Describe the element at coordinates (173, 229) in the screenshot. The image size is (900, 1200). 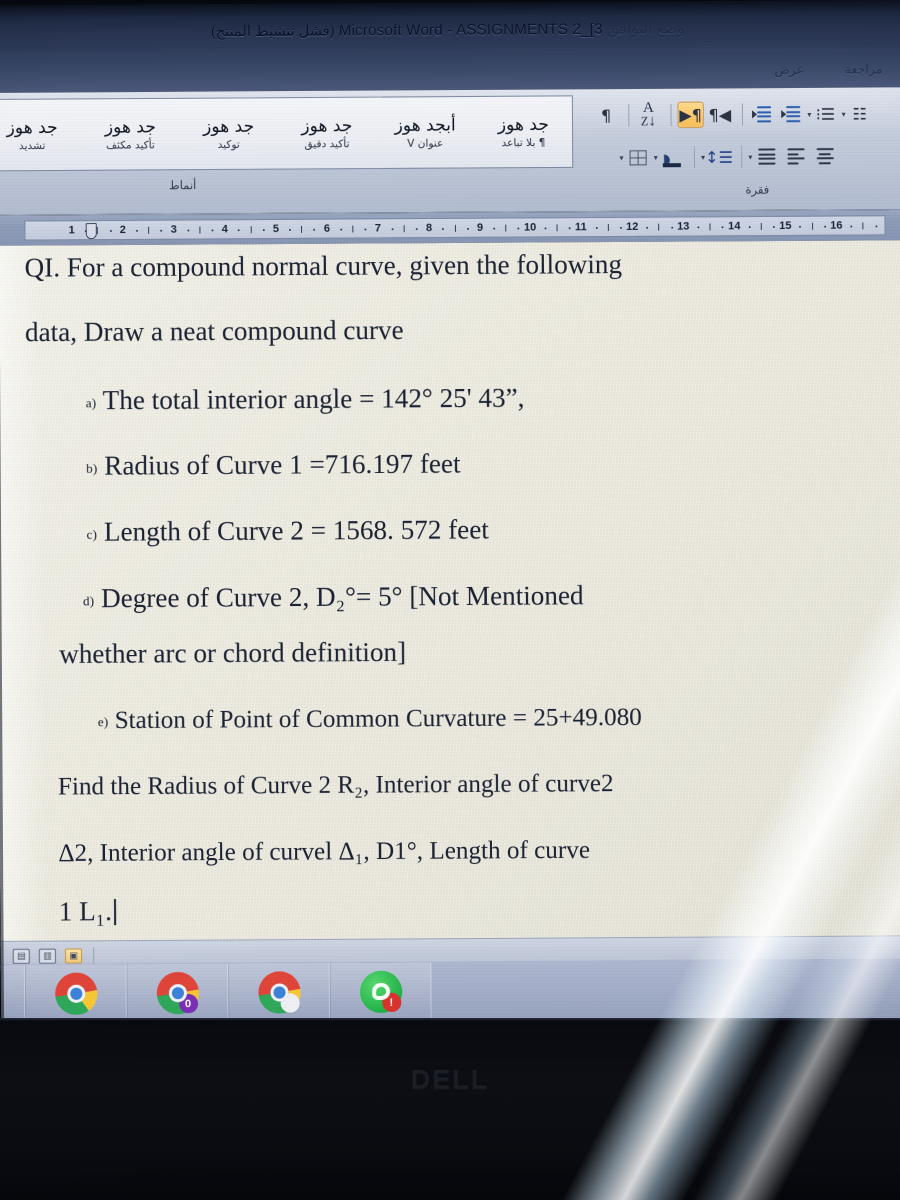
I see `ruler-number: 3` at that location.